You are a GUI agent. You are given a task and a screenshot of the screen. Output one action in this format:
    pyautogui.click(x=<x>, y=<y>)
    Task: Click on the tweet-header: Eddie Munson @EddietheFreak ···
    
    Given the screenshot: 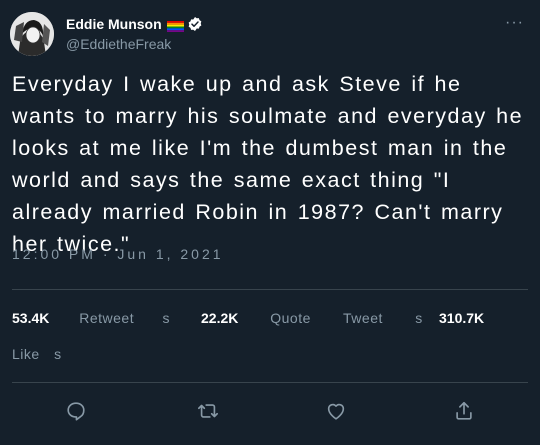 What is the action you would take?
    pyautogui.click(x=270, y=34)
    